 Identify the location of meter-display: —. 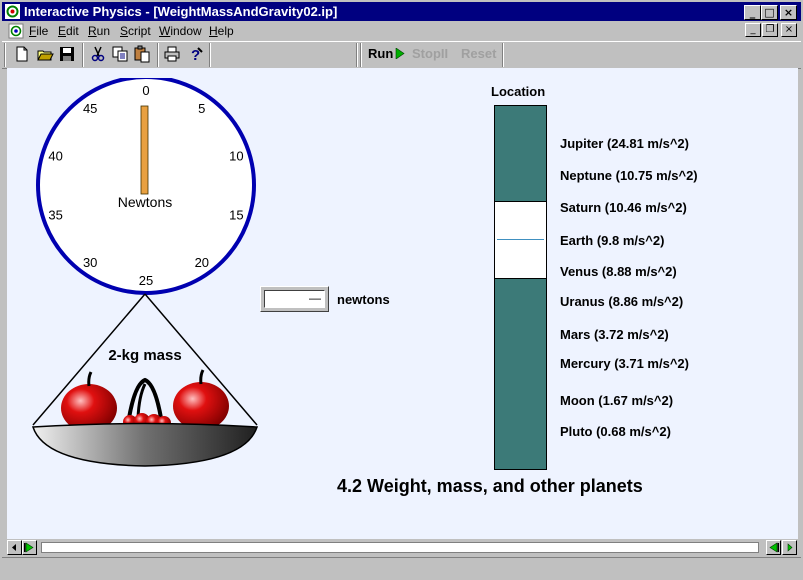
(294, 299).